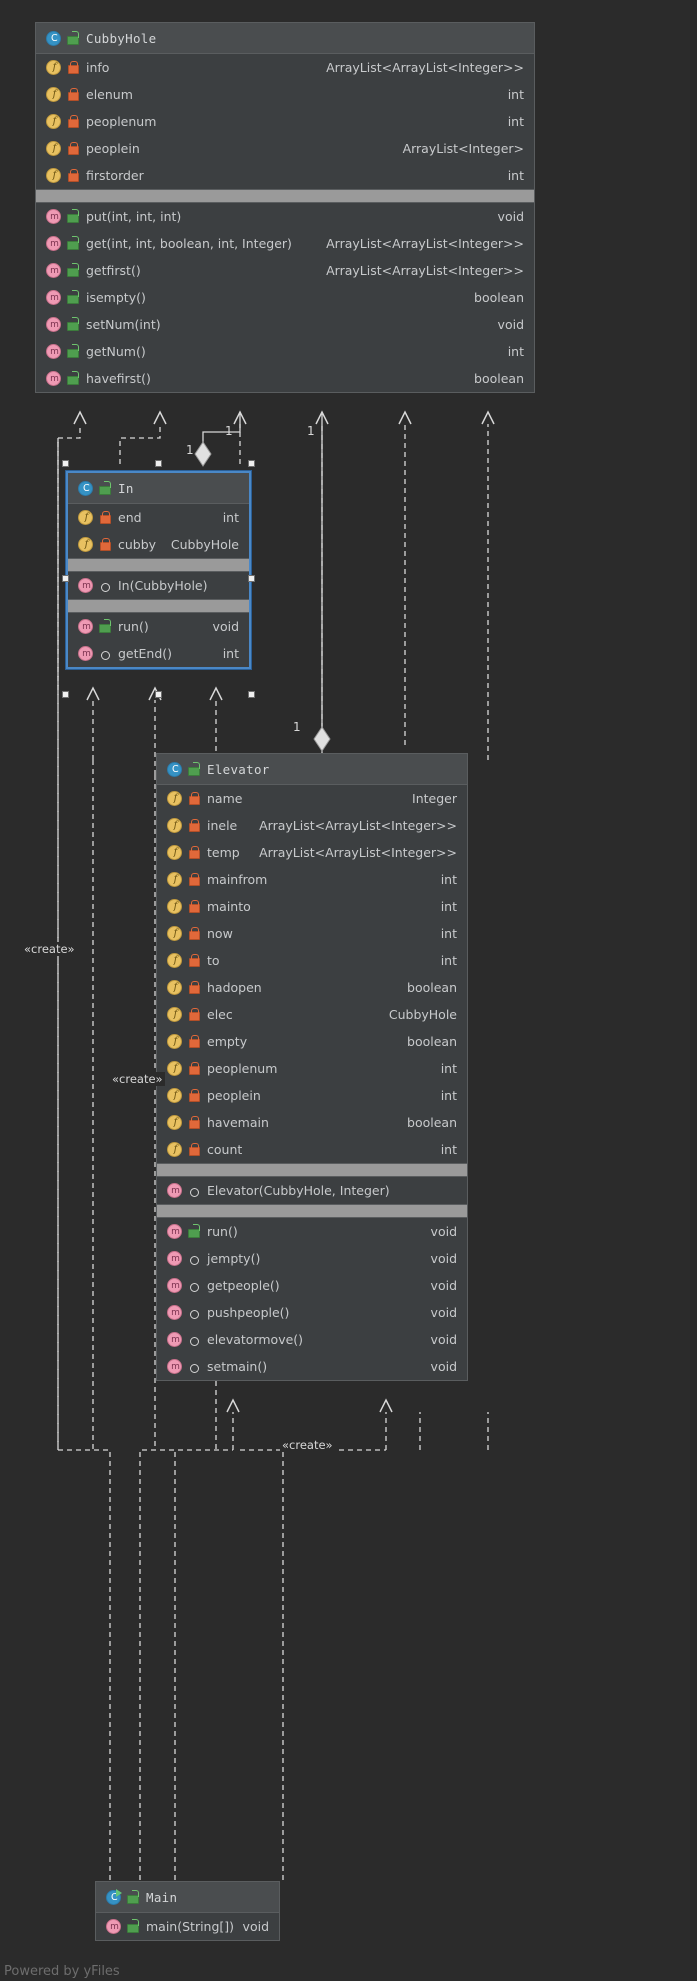  What do you see at coordinates (312, 1258) in the screenshot?
I see `method-row: jempty() void` at bounding box center [312, 1258].